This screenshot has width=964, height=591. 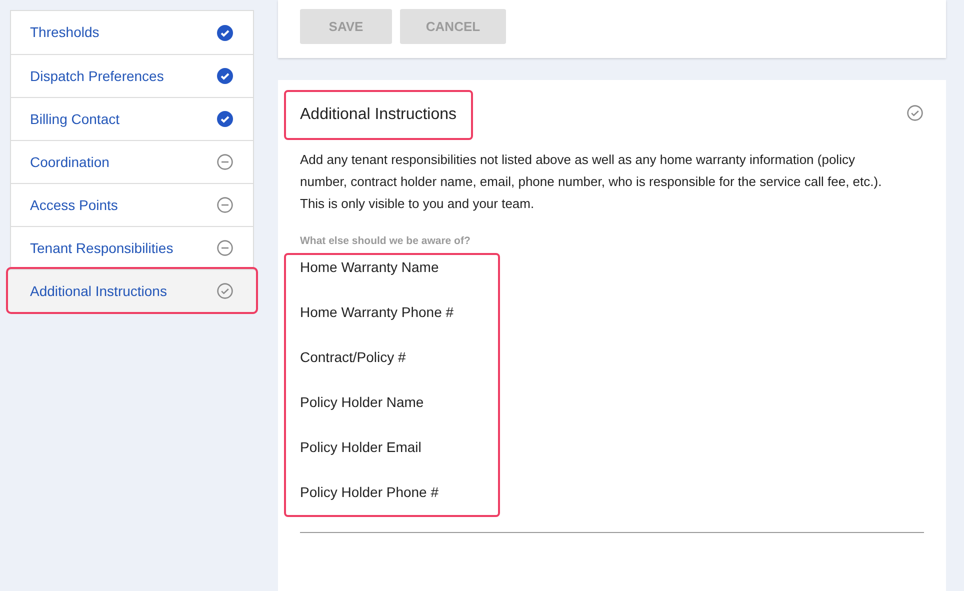 What do you see at coordinates (591, 171) in the screenshot?
I see `description-text: Add any tenant responsibilities not listed above as well as any home warranty information (policy number, contract holder name, email, phone number, who is responsible for the service call fee, etc.).` at bounding box center [591, 171].